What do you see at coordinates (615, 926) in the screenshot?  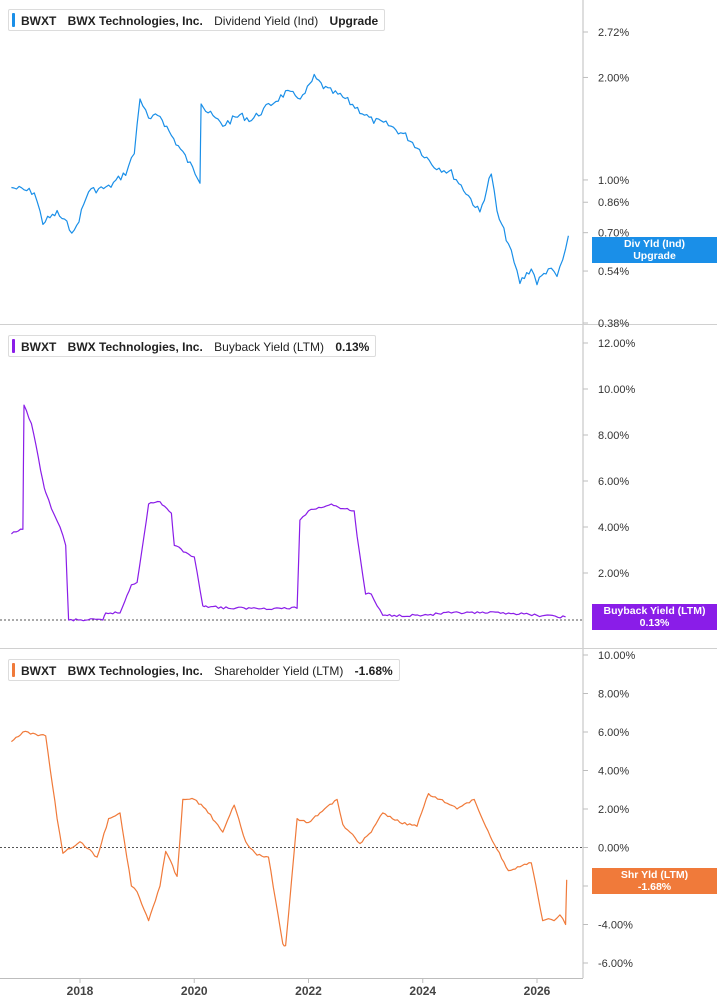 I see `y-tick-label: -4.00%` at bounding box center [615, 926].